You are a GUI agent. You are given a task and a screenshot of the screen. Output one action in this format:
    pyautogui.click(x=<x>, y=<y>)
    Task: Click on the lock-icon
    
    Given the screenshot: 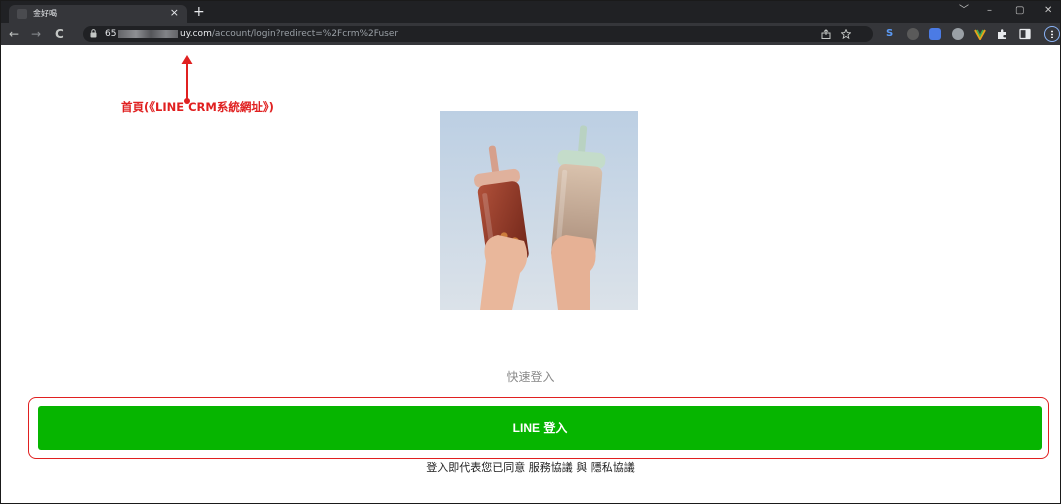 What is the action you would take?
    pyautogui.click(x=93, y=33)
    